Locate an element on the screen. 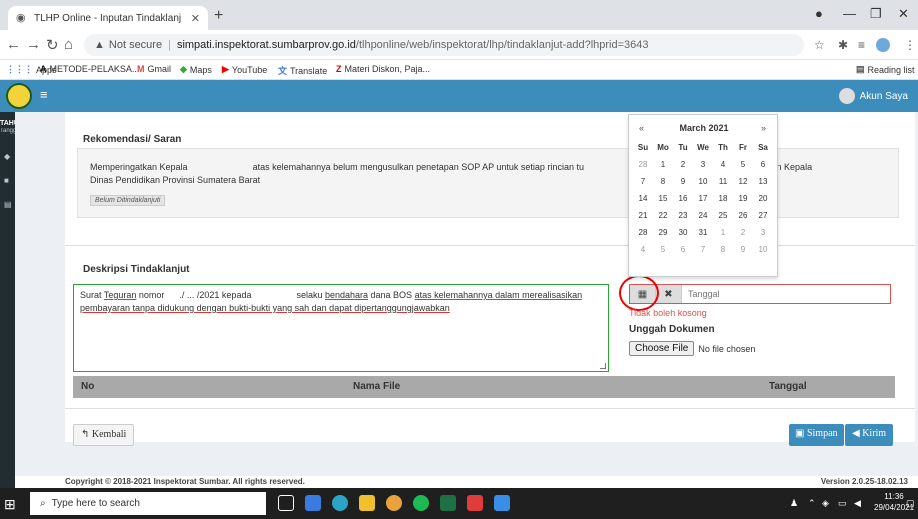 The height and width of the screenshot is (519, 918). calendar-day: 17 is located at coordinates (703, 198).